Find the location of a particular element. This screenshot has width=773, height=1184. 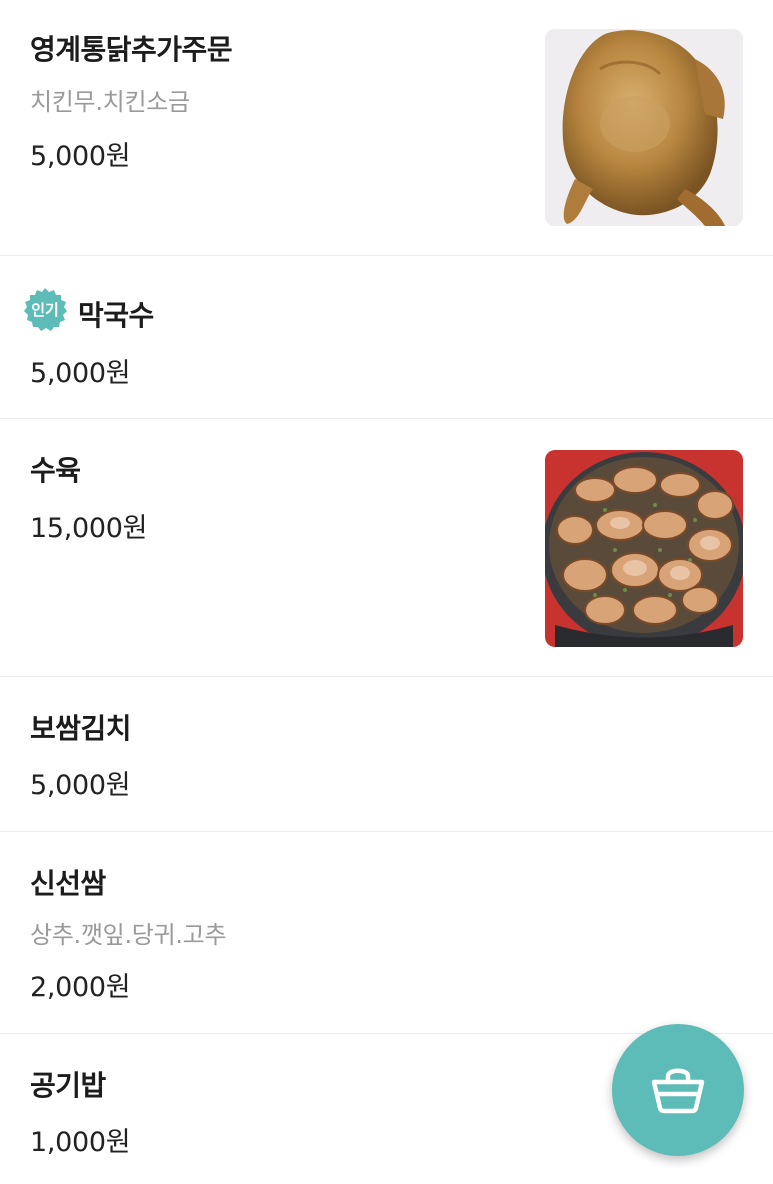

badge-label: 인기 is located at coordinates (45, 310).